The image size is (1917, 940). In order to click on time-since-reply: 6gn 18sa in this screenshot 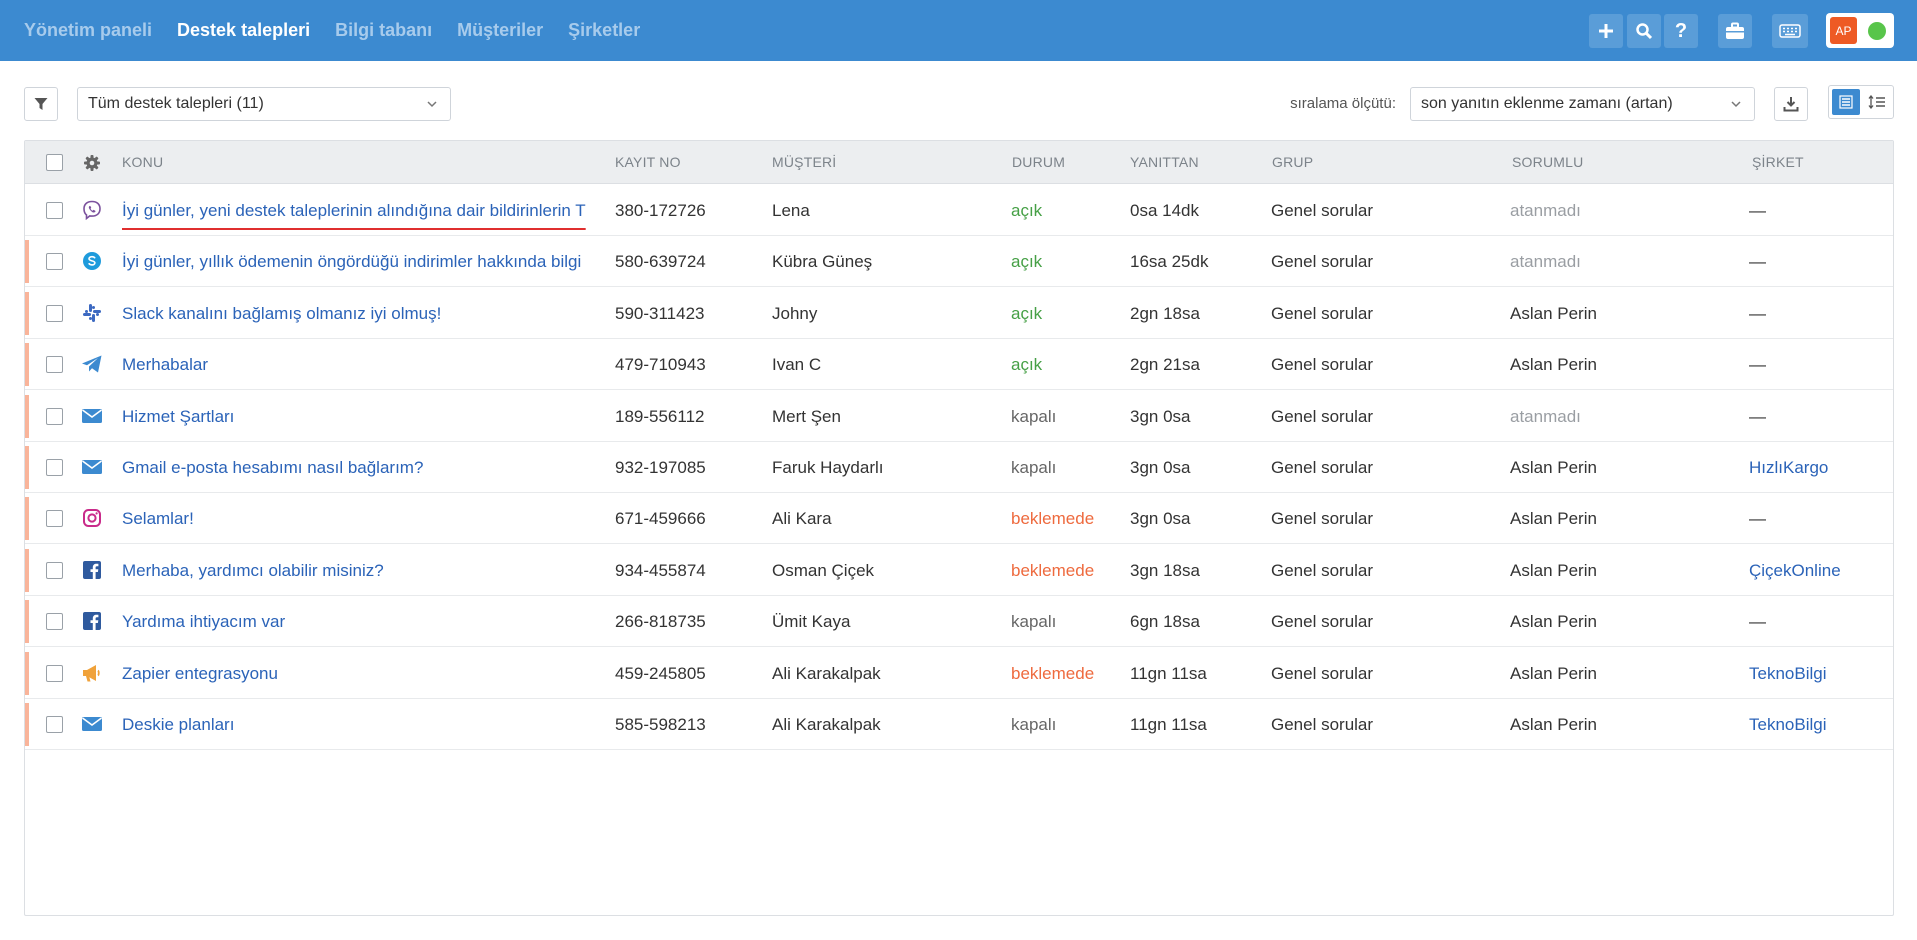, I will do `click(1165, 622)`.